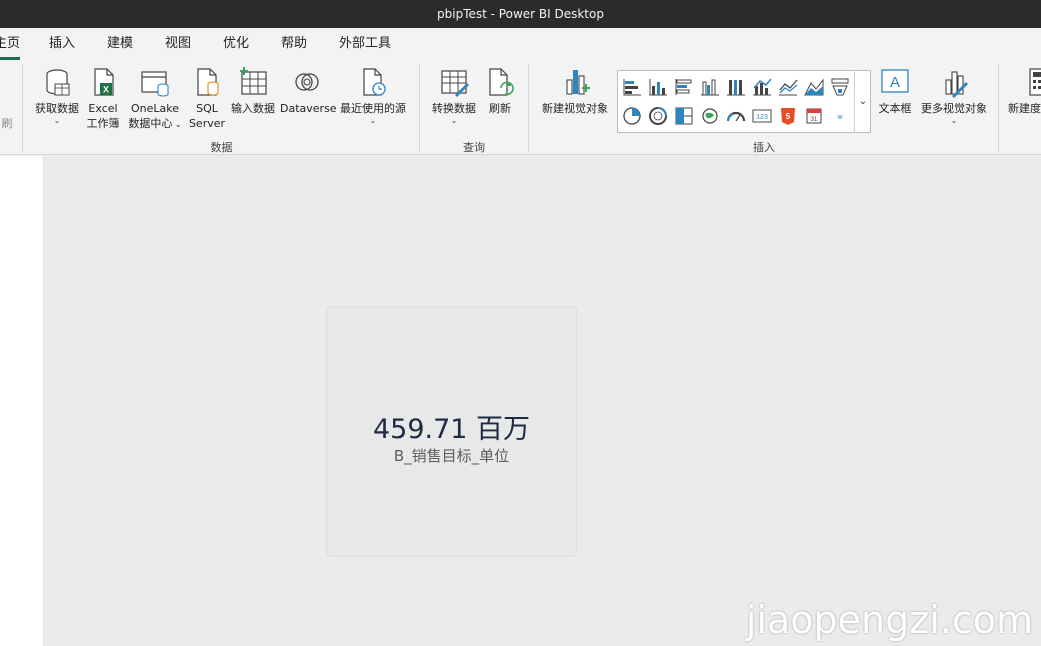 Image resolution: width=1041 pixels, height=646 pixels. I want to click on excel-icon: X, so click(104, 82).